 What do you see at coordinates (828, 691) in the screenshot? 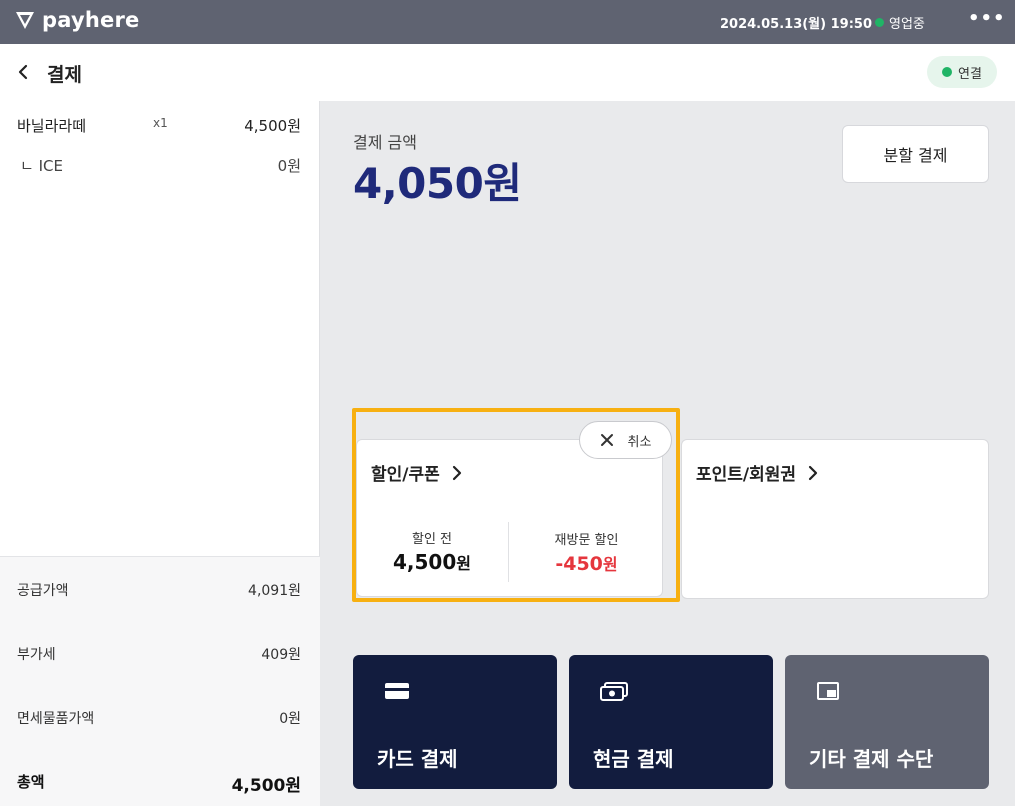
I see `other-payment-icon` at bounding box center [828, 691].